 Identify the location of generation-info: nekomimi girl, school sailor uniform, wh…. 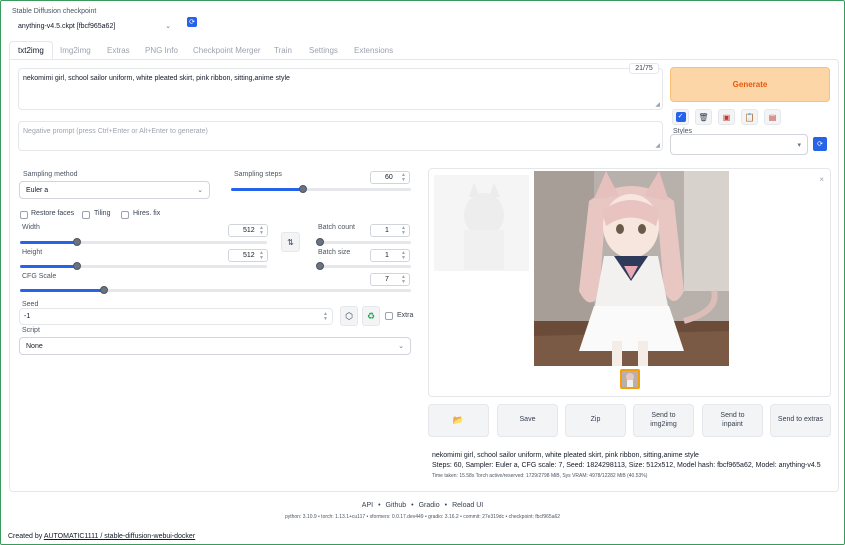
(632, 465).